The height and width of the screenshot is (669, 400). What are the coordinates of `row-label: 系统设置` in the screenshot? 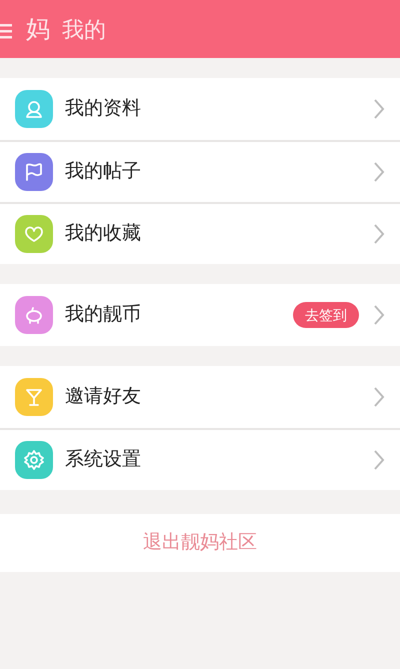 It's located at (103, 460).